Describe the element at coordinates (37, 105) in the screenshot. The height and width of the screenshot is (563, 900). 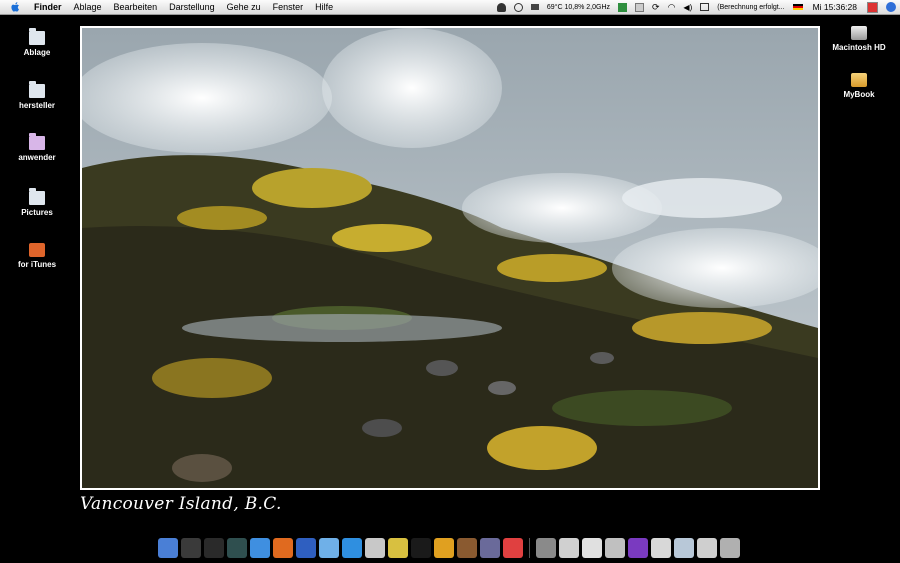
I see `desktop-item-label: hersteller` at that location.